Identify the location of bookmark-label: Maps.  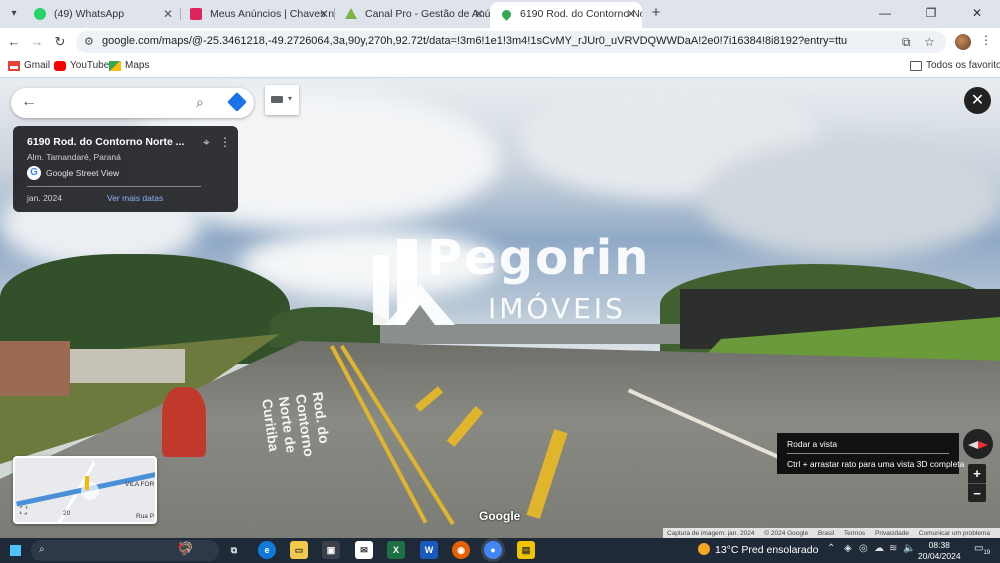
(137, 65).